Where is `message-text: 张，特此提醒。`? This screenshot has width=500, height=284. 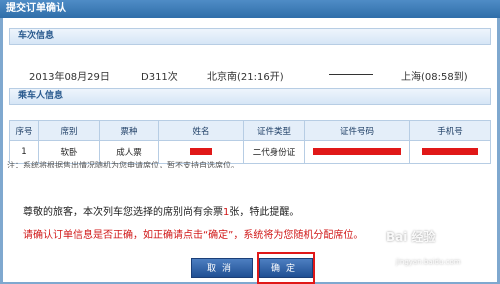
message-text: 张，特此提醒。 is located at coordinates (264, 212).